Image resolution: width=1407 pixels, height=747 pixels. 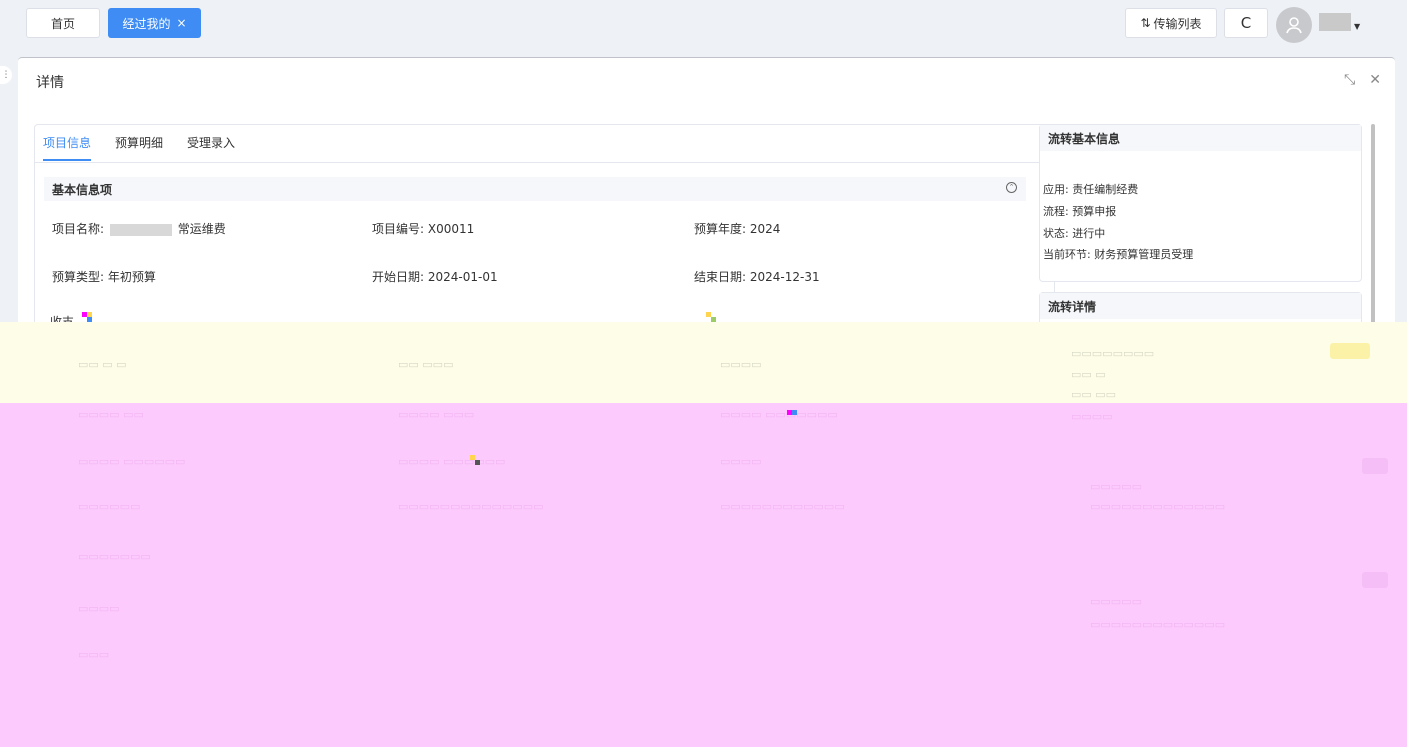 I want to click on panel-header-actions: ⤡ ✕, so click(x=1362, y=80).